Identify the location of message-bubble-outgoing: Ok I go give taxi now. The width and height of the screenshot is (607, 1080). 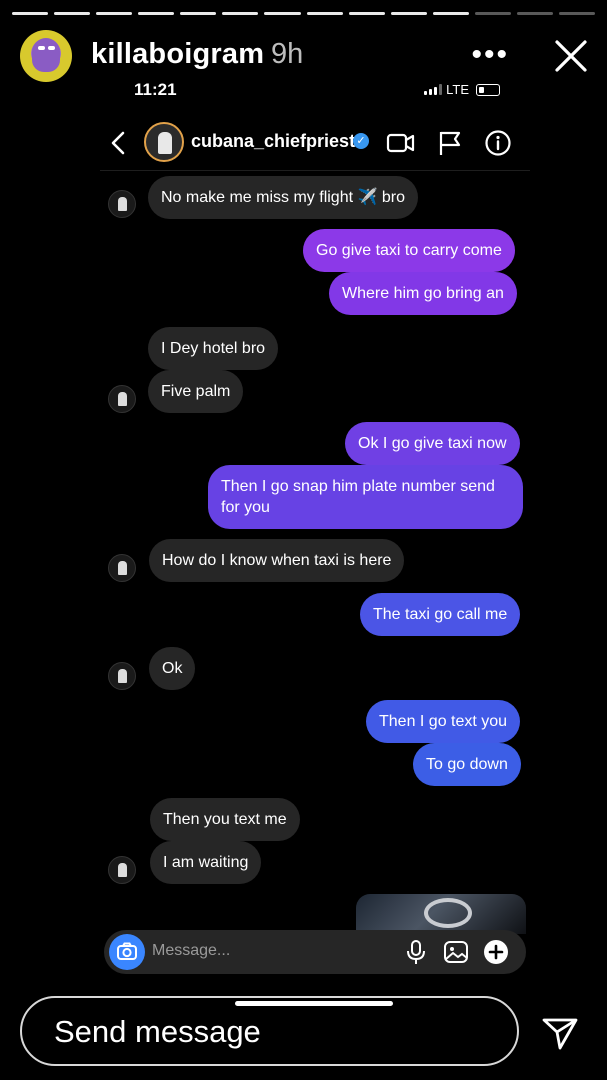
(432, 443).